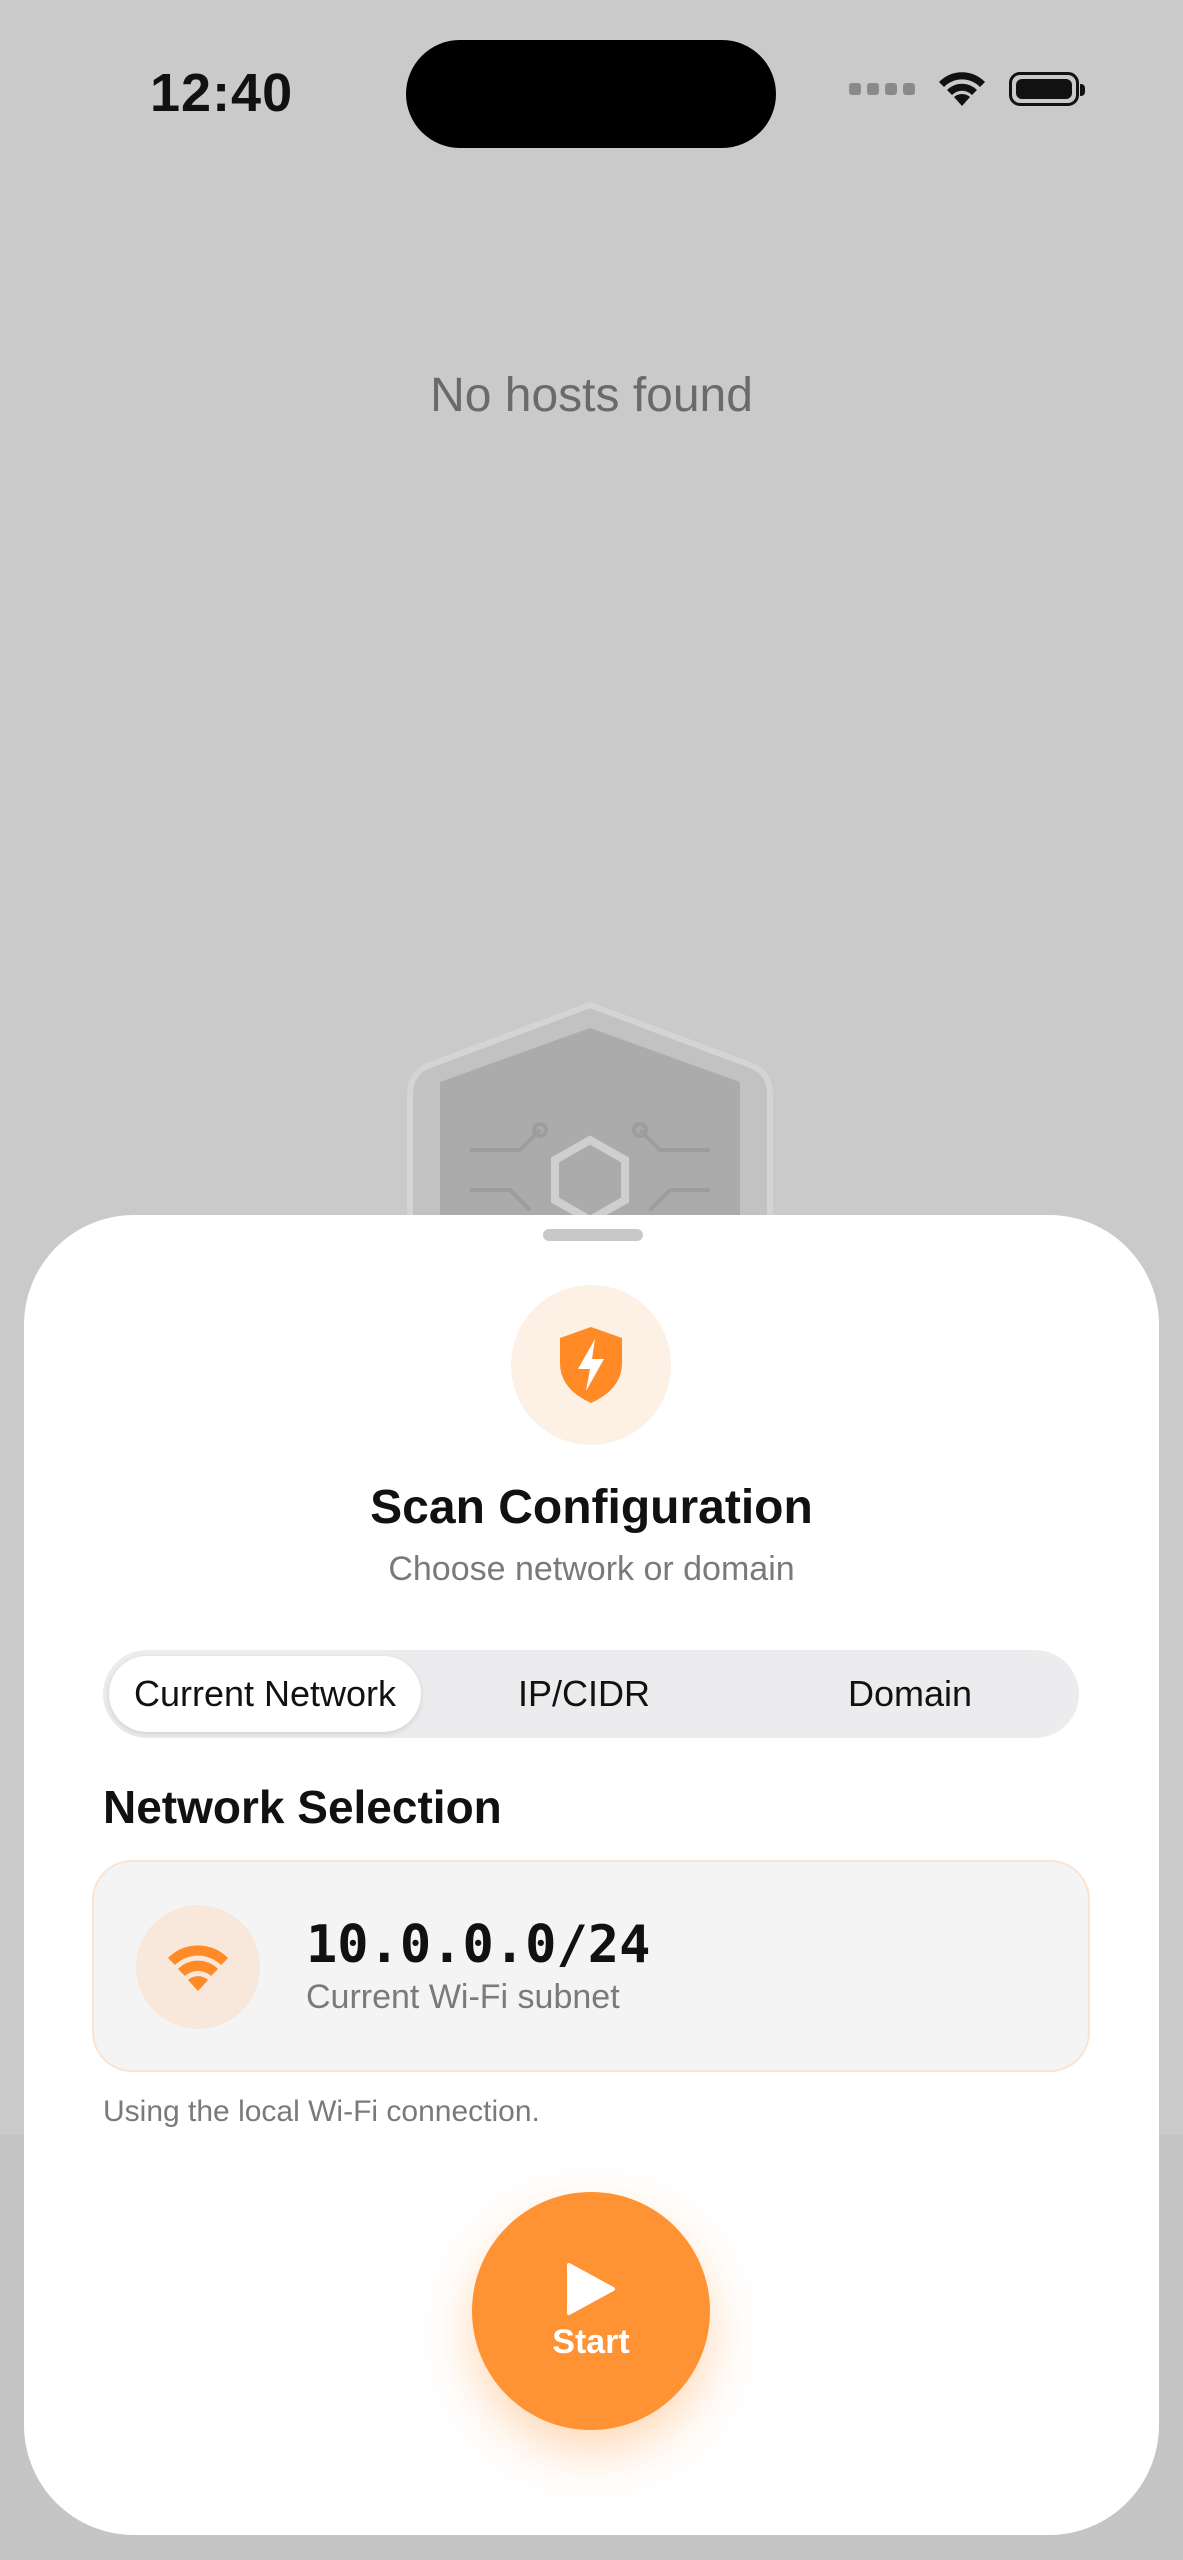 Image resolution: width=1183 pixels, height=2560 pixels. What do you see at coordinates (222, 93) in the screenshot?
I see `status-time: 12:40` at bounding box center [222, 93].